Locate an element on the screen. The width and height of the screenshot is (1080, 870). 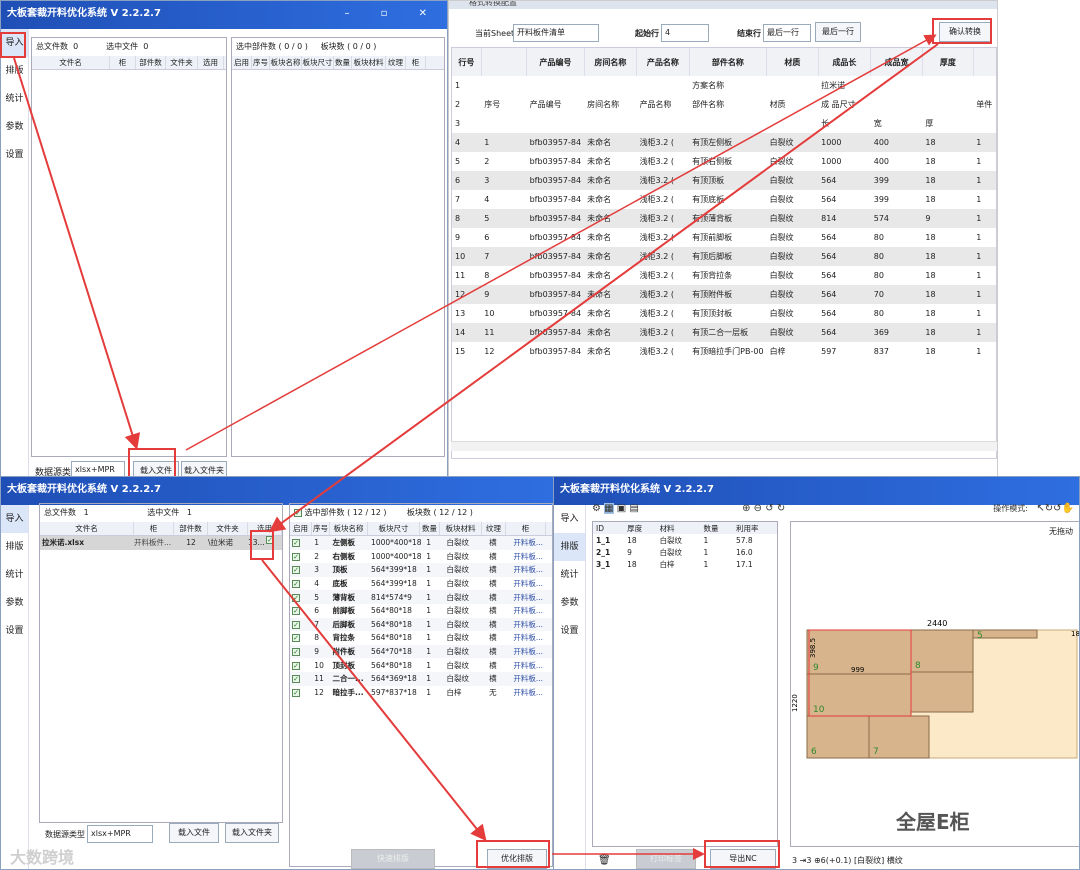
nav-layout-2: 排版 is located at coordinates (14, 547).